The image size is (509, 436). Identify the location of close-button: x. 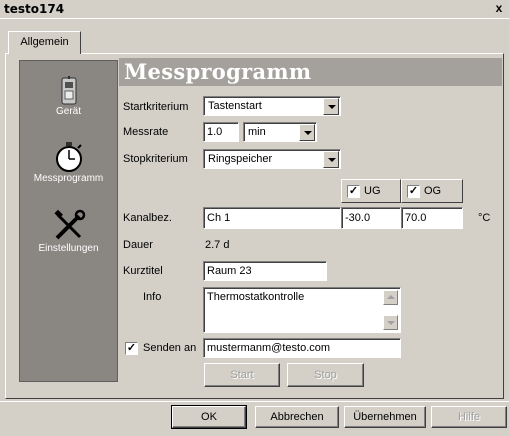
(499, 9).